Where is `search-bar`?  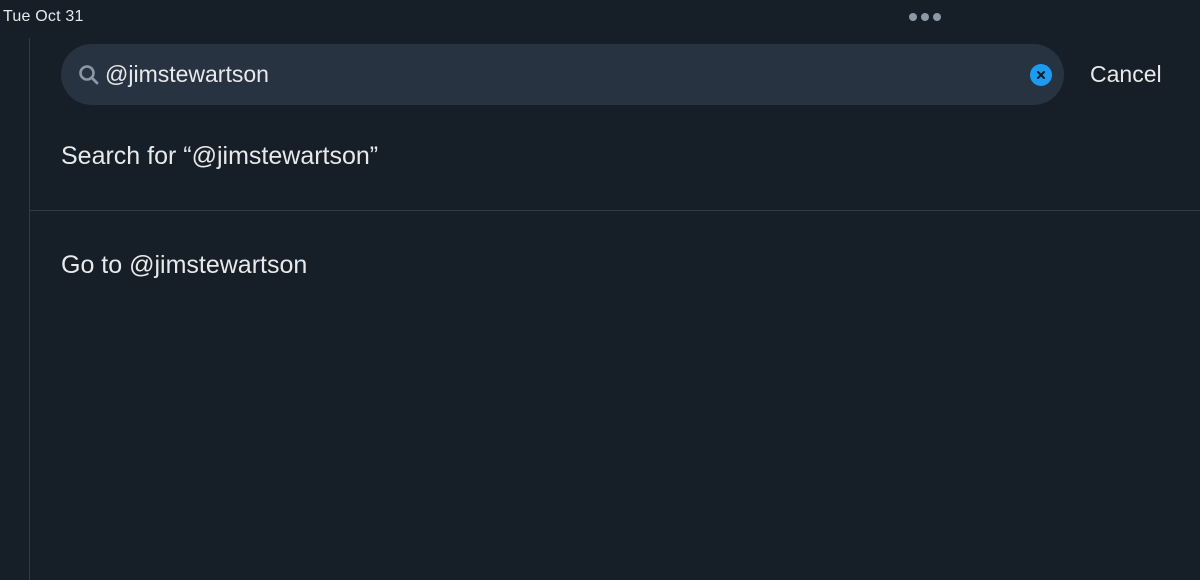
search-bar is located at coordinates (562, 74).